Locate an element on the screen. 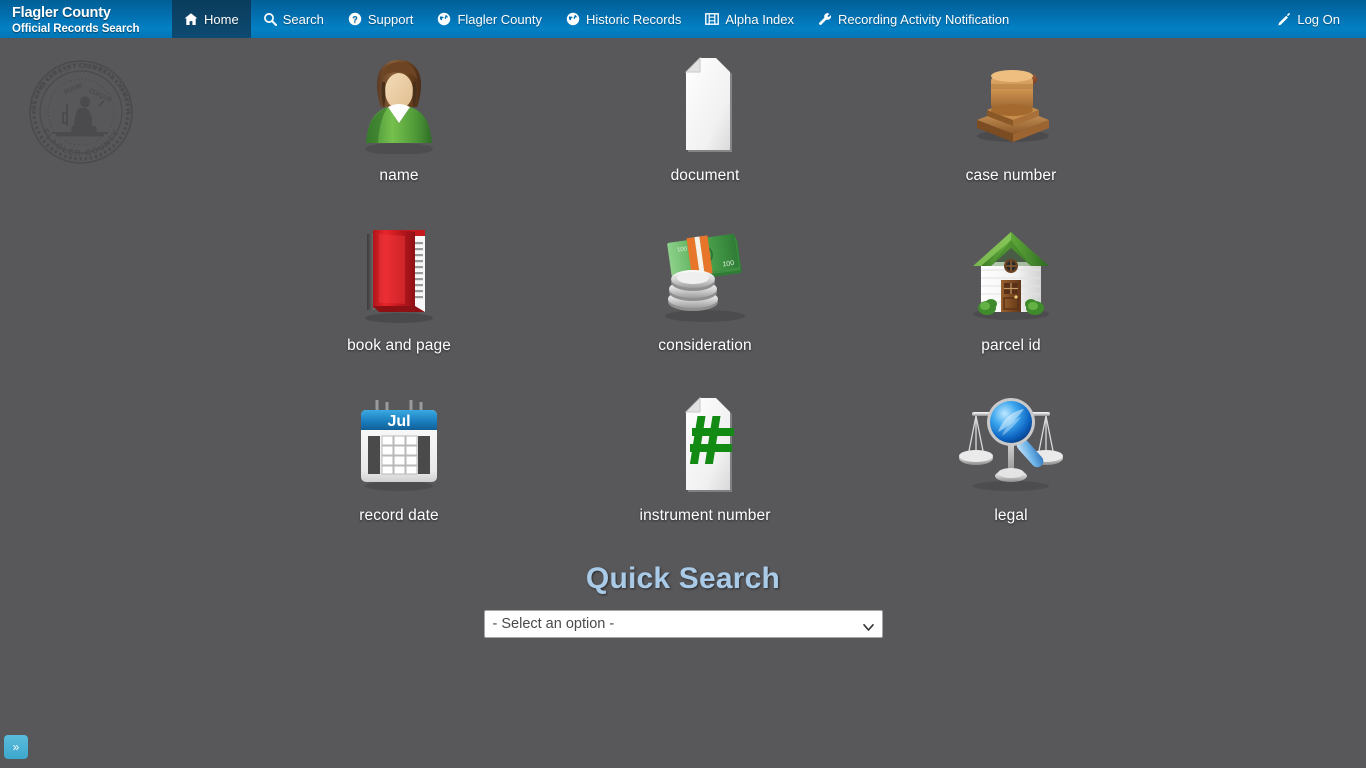 This screenshot has height=768, width=1366. tile-record-date: Jul record date is located at coordinates (399, 473).